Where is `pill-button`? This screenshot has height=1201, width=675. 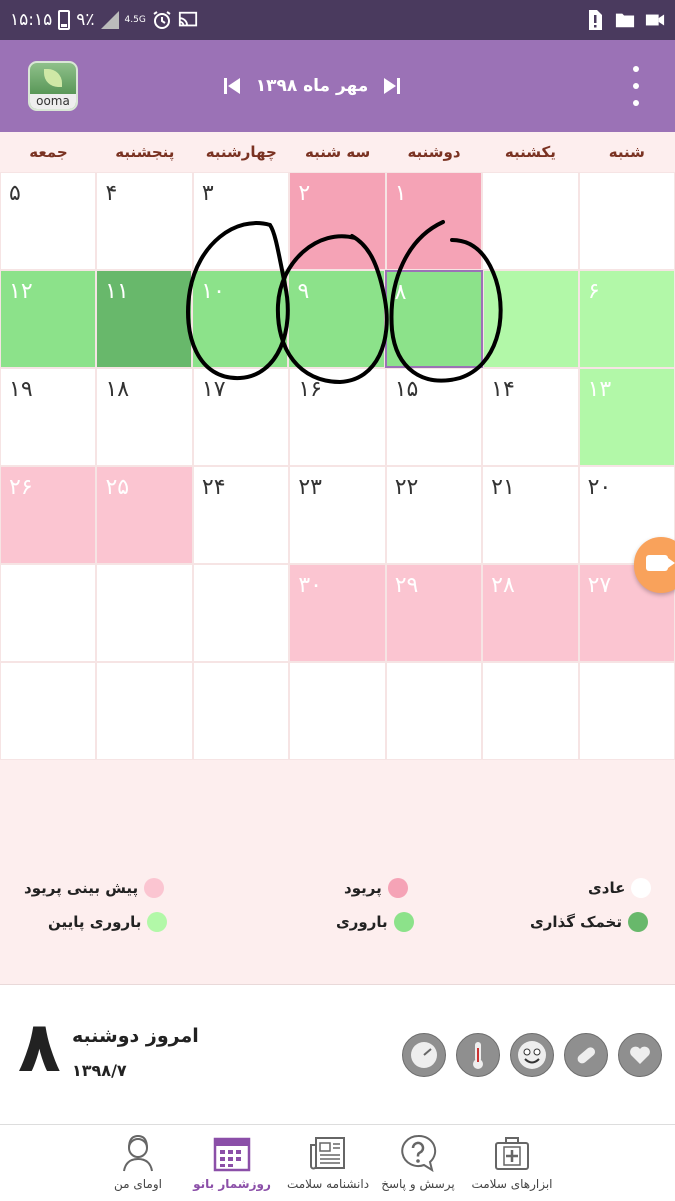
pill-button is located at coordinates (586, 1055).